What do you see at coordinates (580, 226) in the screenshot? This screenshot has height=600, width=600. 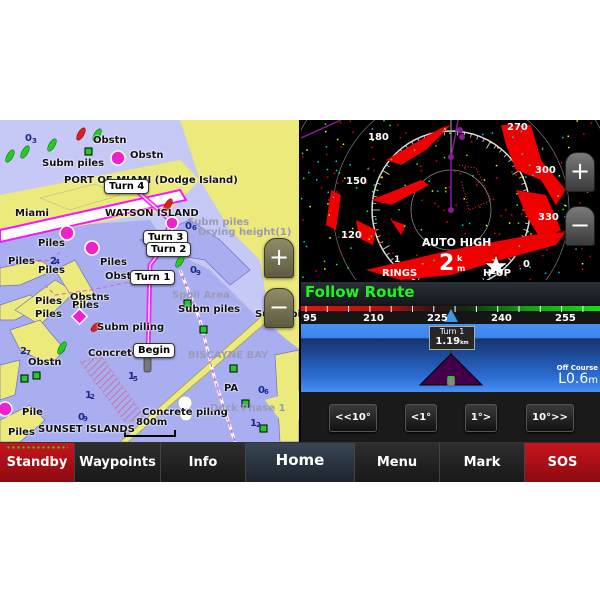 I see `radar-zoom-out-button: −` at bounding box center [580, 226].